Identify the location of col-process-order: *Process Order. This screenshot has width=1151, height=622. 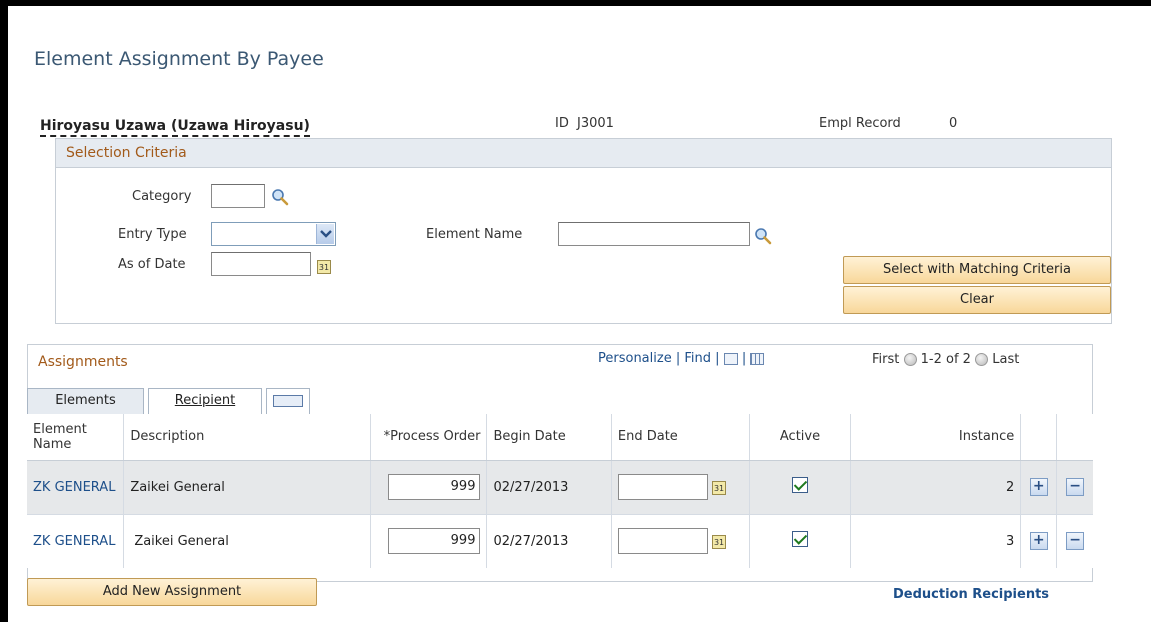
(429, 437).